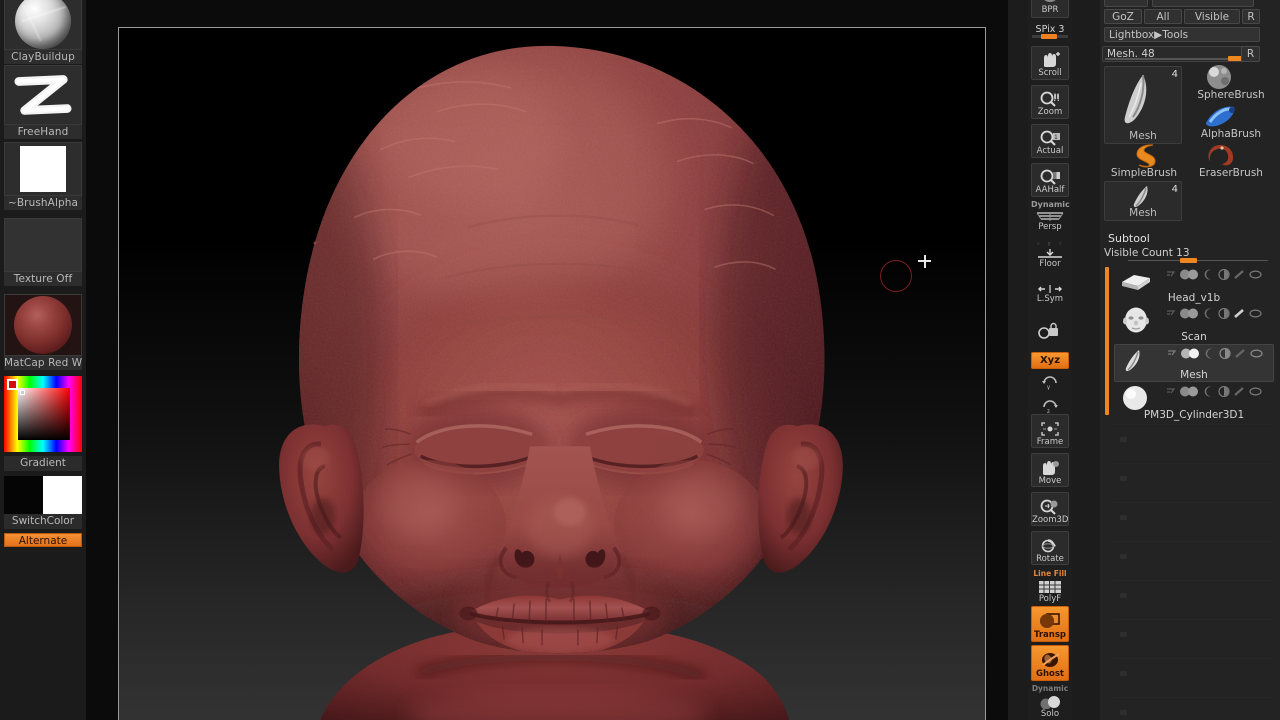  What do you see at coordinates (1194, 363) in the screenshot?
I see `subtool-row-mesh: Mesh` at bounding box center [1194, 363].